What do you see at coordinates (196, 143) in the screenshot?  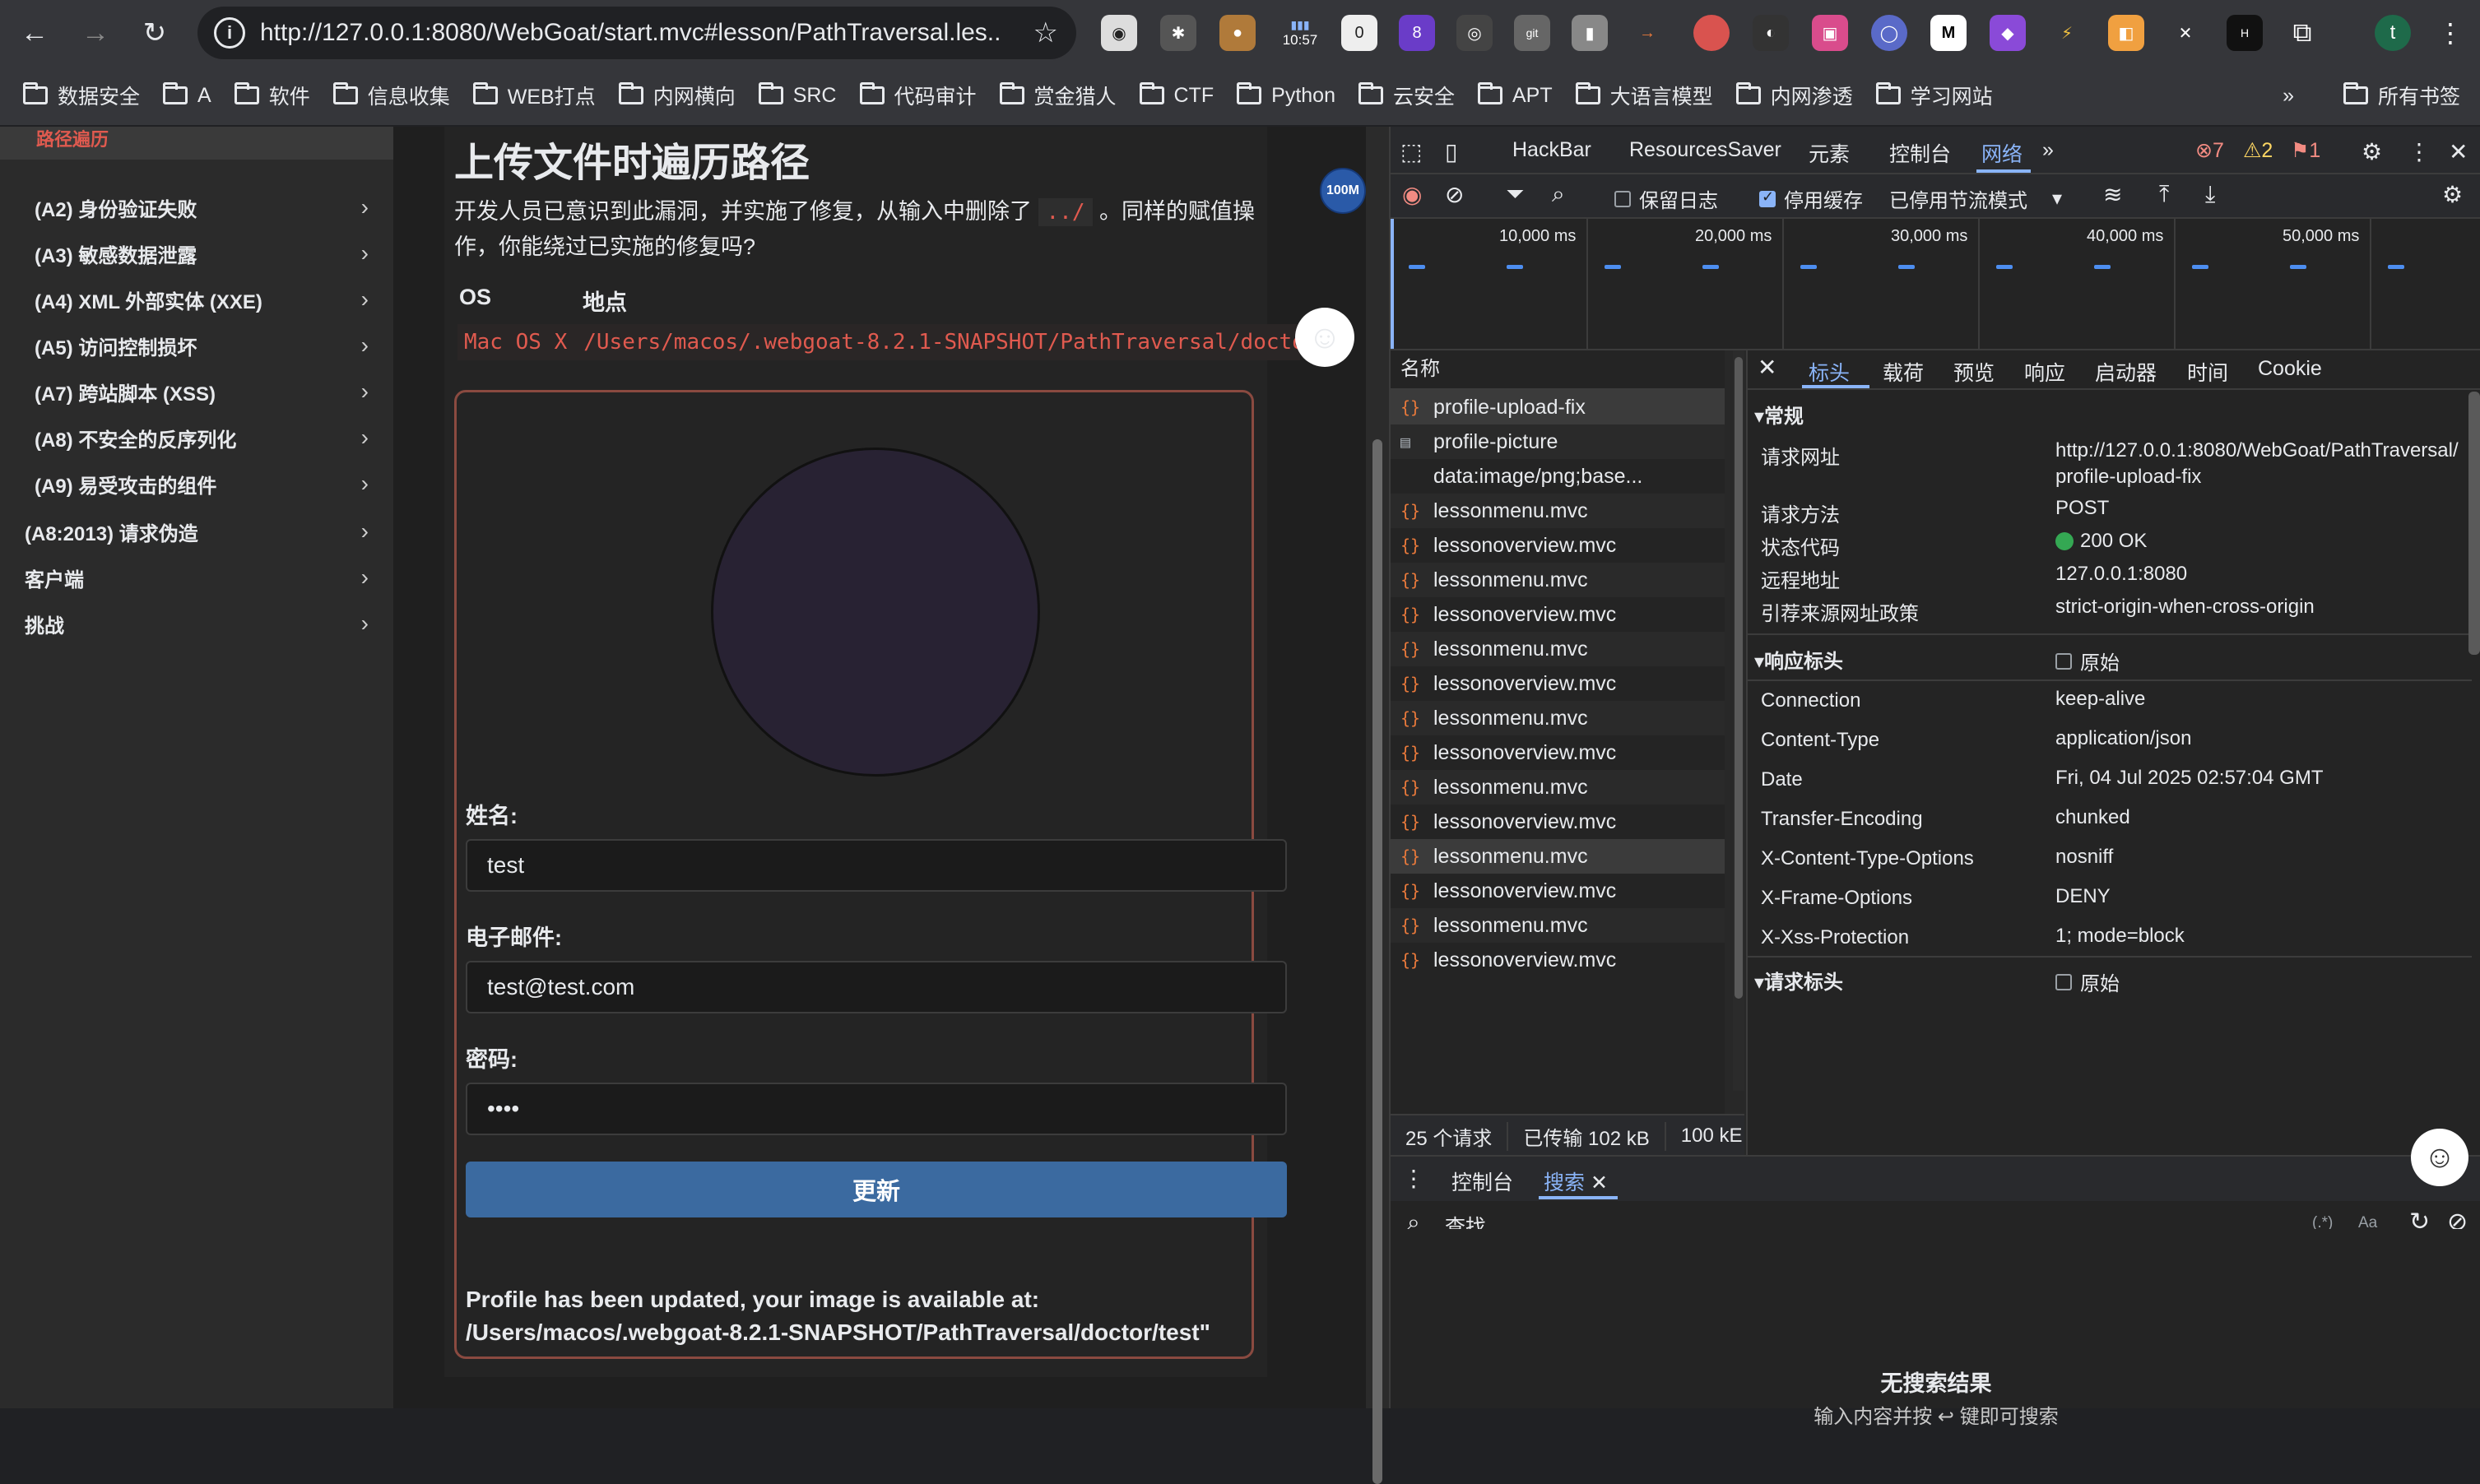 I see `sidebar-active-item: 路径遍历` at bounding box center [196, 143].